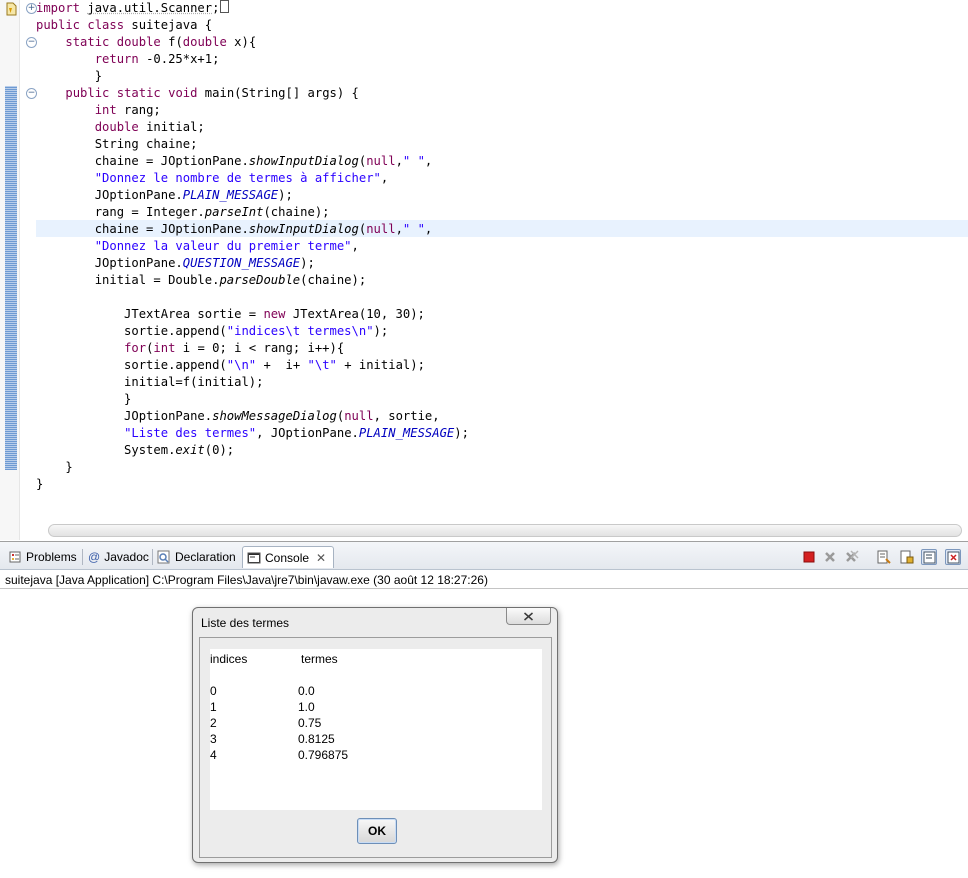  What do you see at coordinates (213, 739) in the screenshot?
I see `term-index: 3` at bounding box center [213, 739].